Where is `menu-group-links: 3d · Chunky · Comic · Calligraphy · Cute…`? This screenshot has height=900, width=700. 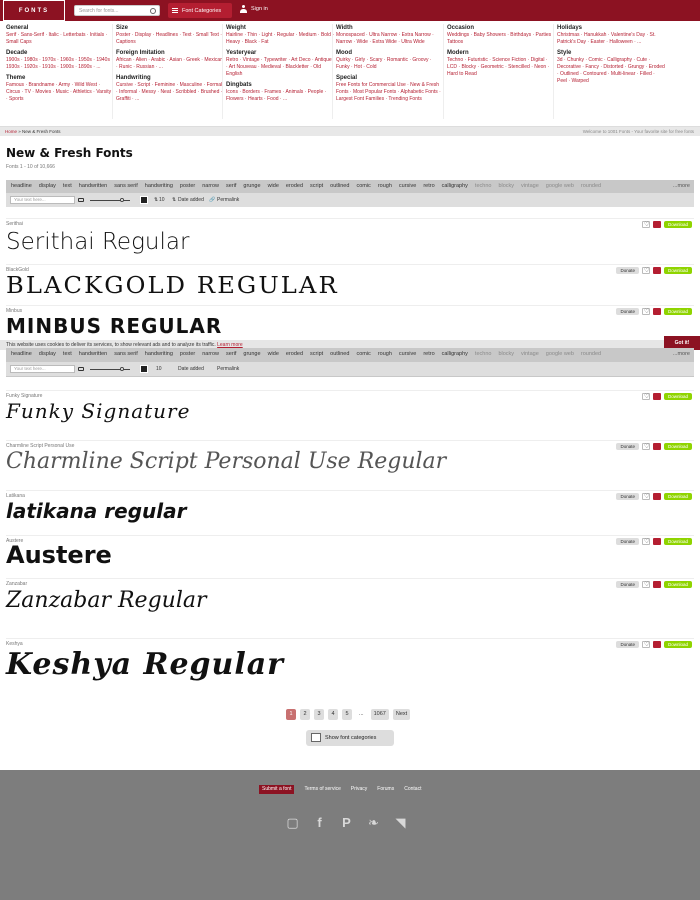
menu-group-links: 3d · Chunky · Comic · Calligraphy · Cute… is located at coordinates (611, 71).